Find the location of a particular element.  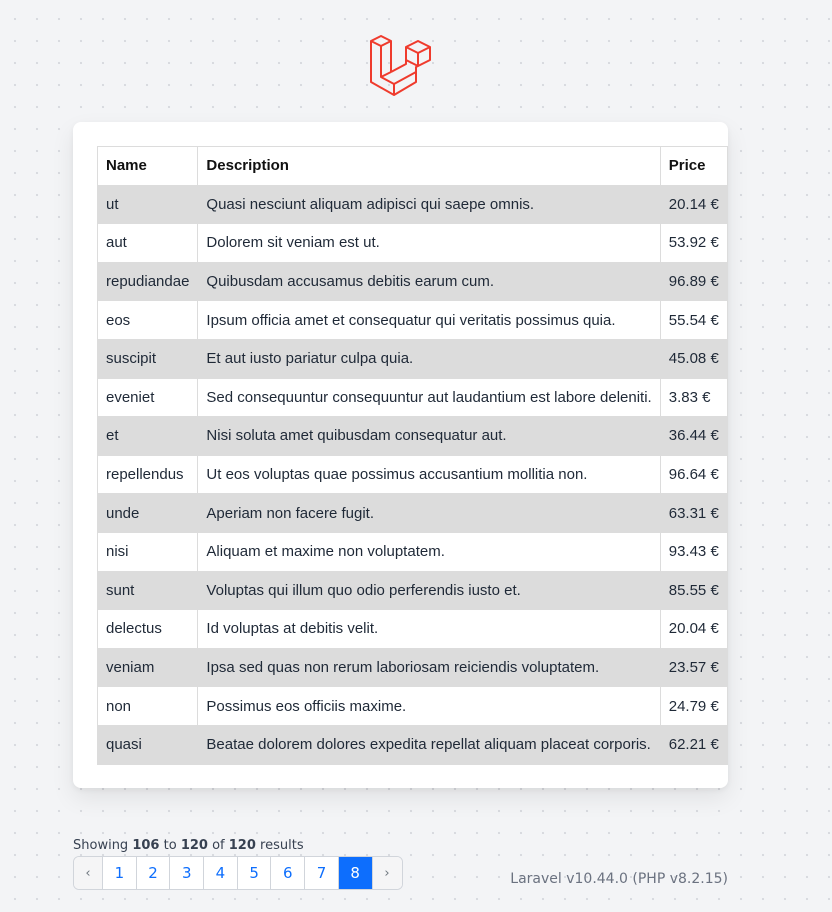

cell-price: 62.21 € is located at coordinates (693, 744).